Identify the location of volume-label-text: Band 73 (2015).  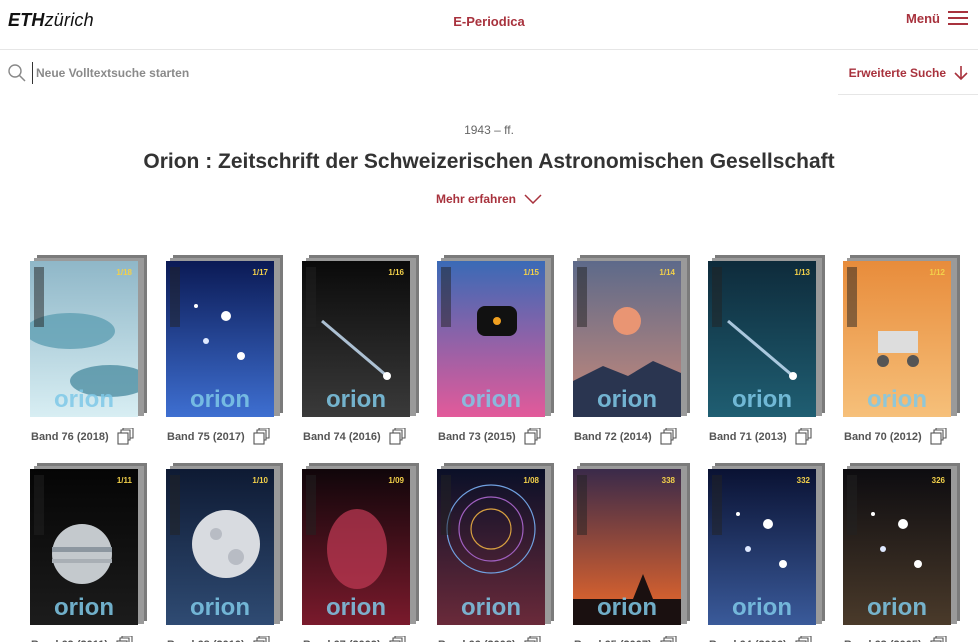
(477, 436).